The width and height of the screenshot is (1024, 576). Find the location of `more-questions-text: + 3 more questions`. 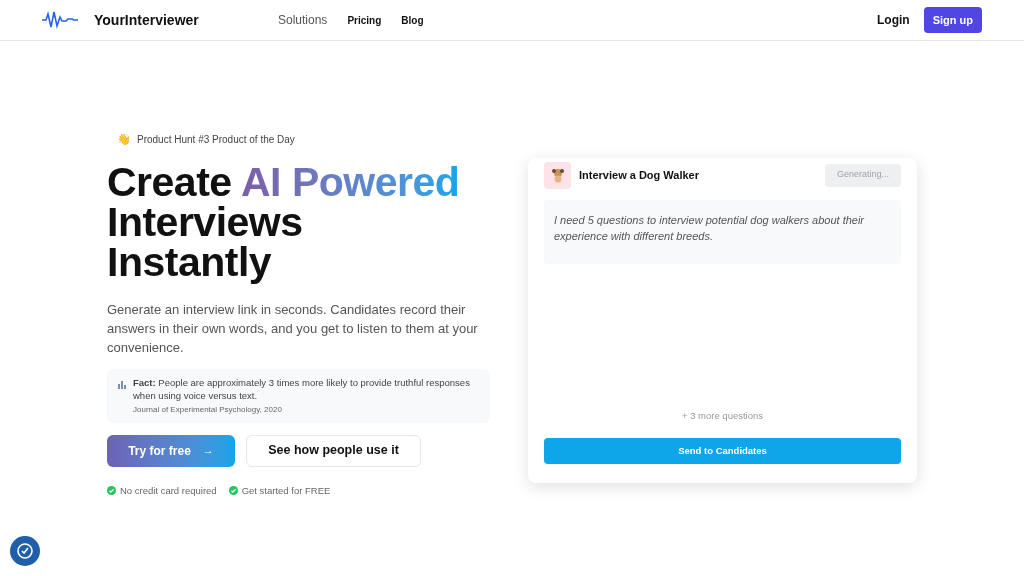

more-questions-text: + 3 more questions is located at coordinates (722, 416).